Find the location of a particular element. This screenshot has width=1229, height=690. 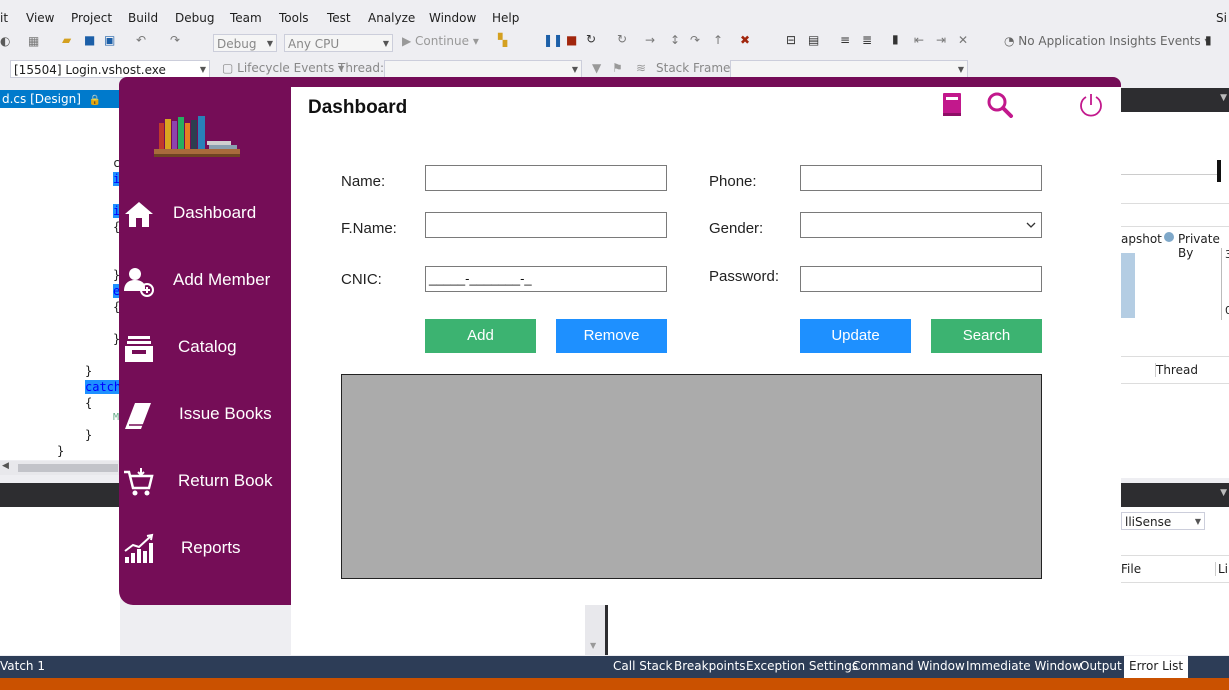

fname-input is located at coordinates (546, 225).